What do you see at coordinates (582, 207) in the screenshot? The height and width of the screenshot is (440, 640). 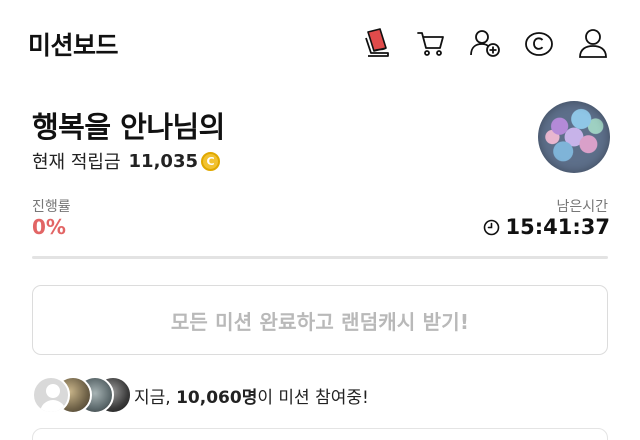 I see `remaining-time-label: 남은시간` at bounding box center [582, 207].